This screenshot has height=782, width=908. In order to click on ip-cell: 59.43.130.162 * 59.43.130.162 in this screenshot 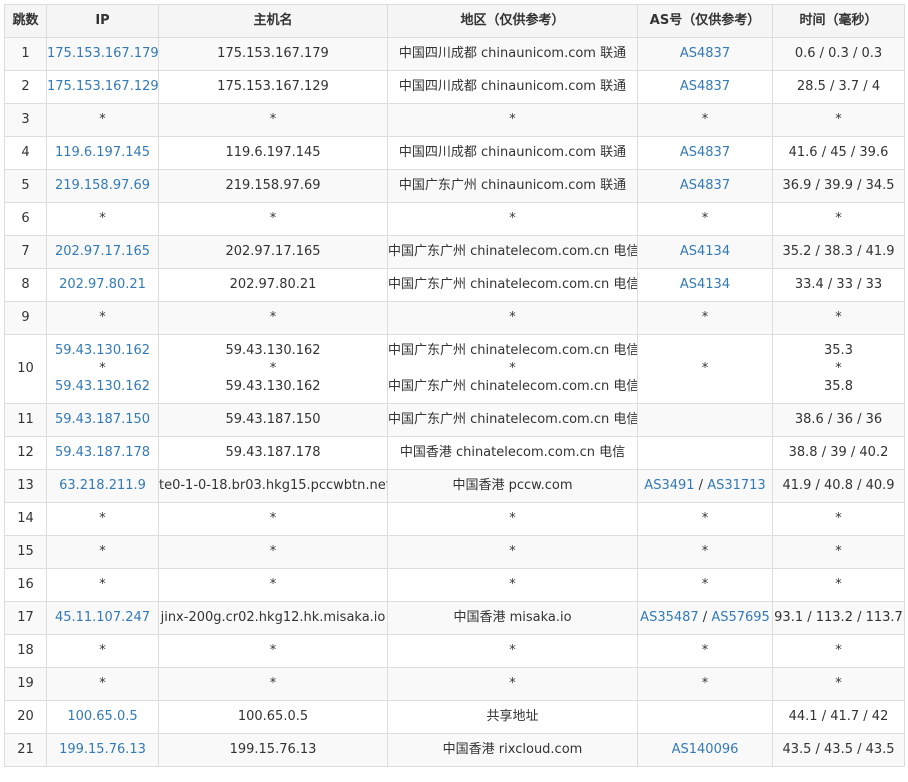, I will do `click(102, 369)`.